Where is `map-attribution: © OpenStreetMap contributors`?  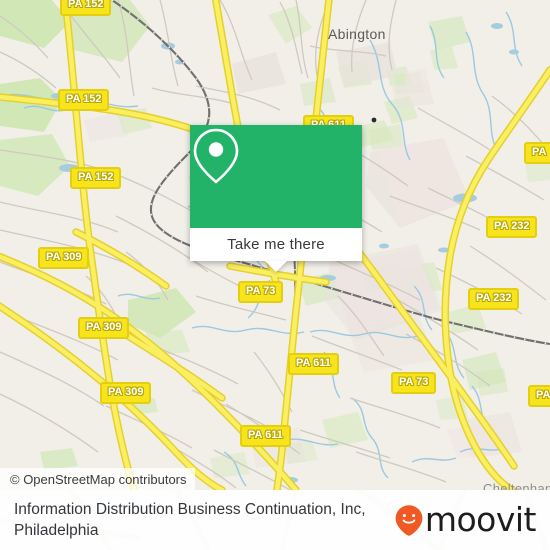
map-attribution: © OpenStreetMap contributors is located at coordinates (97, 479).